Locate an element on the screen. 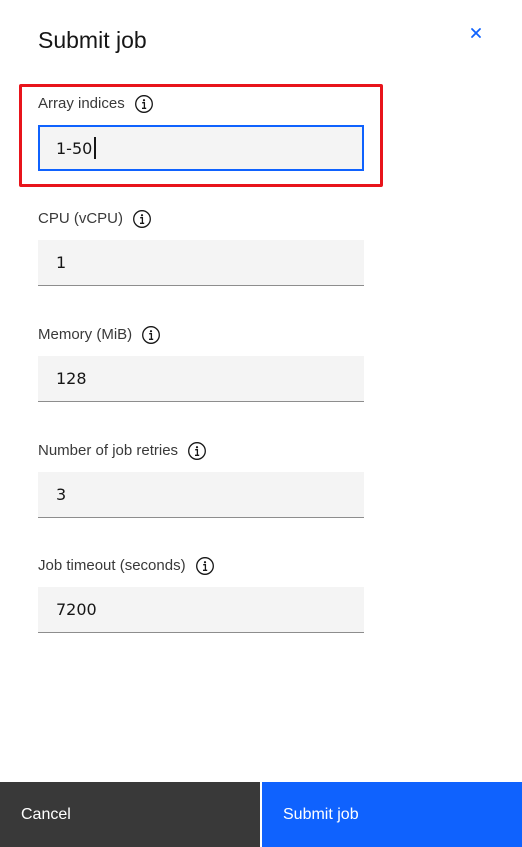 The image size is (522, 847). memory-input is located at coordinates (201, 378).